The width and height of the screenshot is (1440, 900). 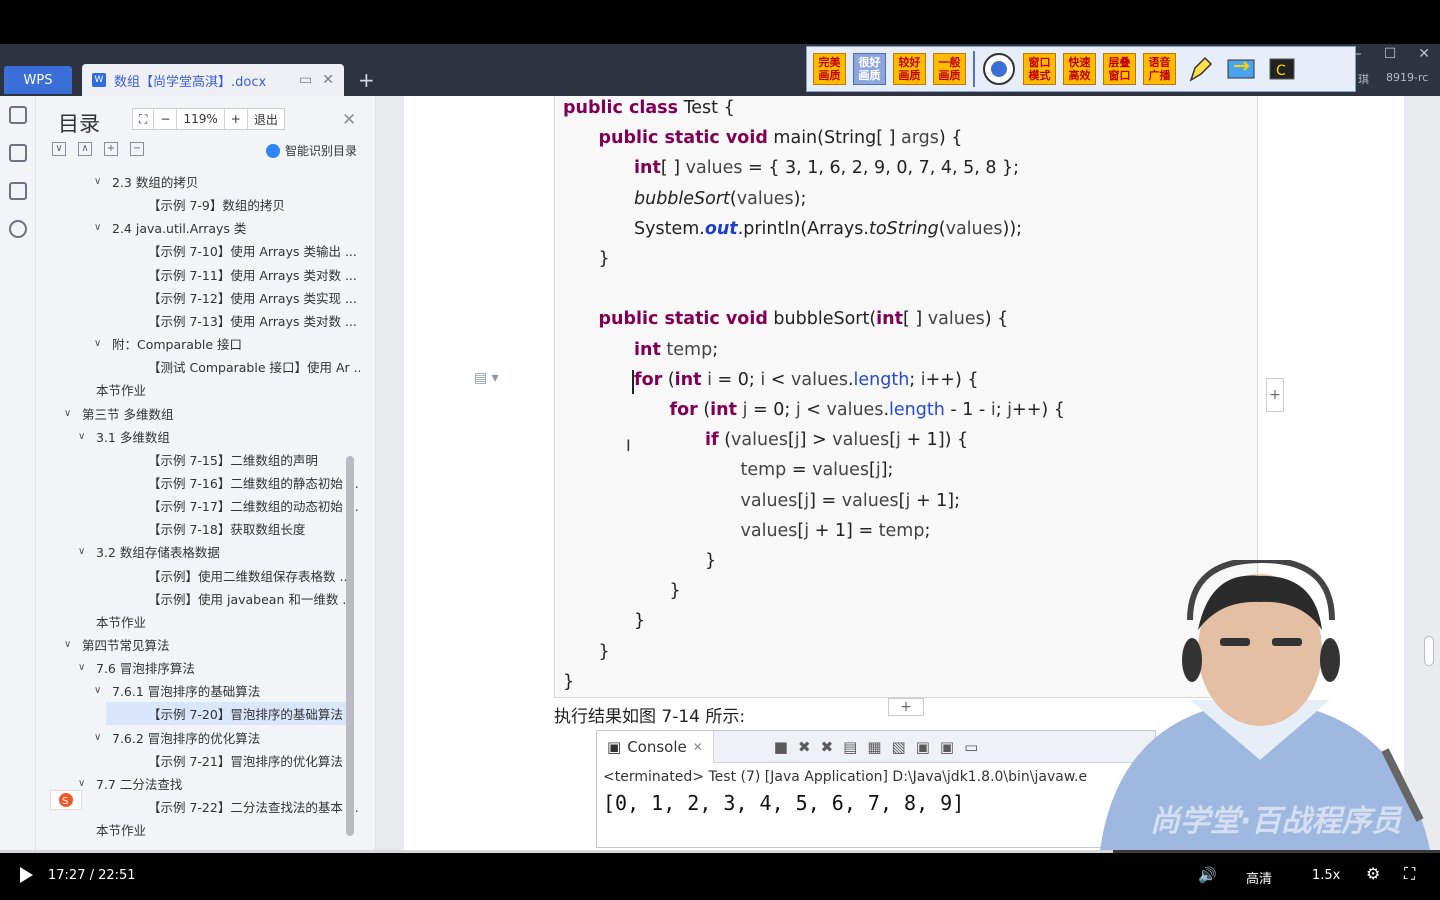 What do you see at coordinates (1326, 875) in the screenshot?
I see `speed-selector: 1.5x` at bounding box center [1326, 875].